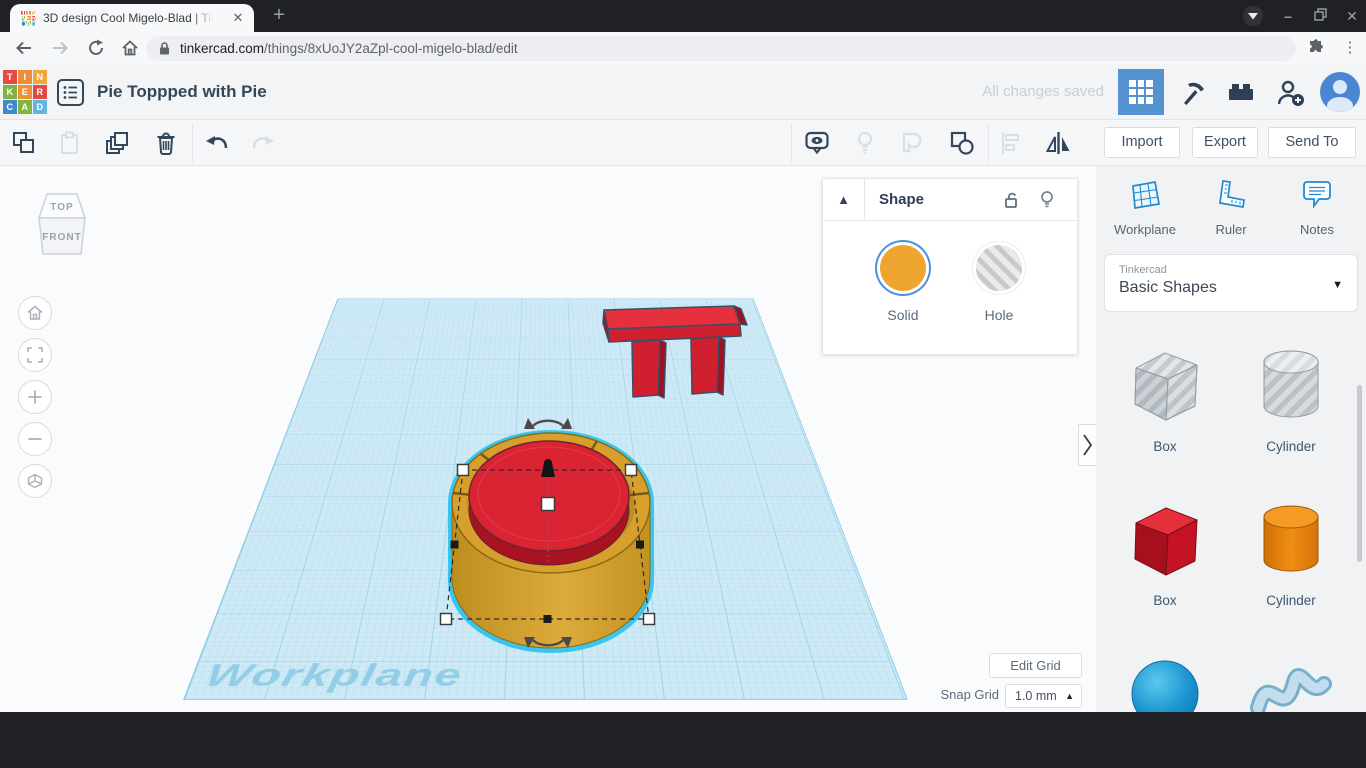 This screenshot has width=1366, height=768. I want to click on solid-label: Solid, so click(903, 315).